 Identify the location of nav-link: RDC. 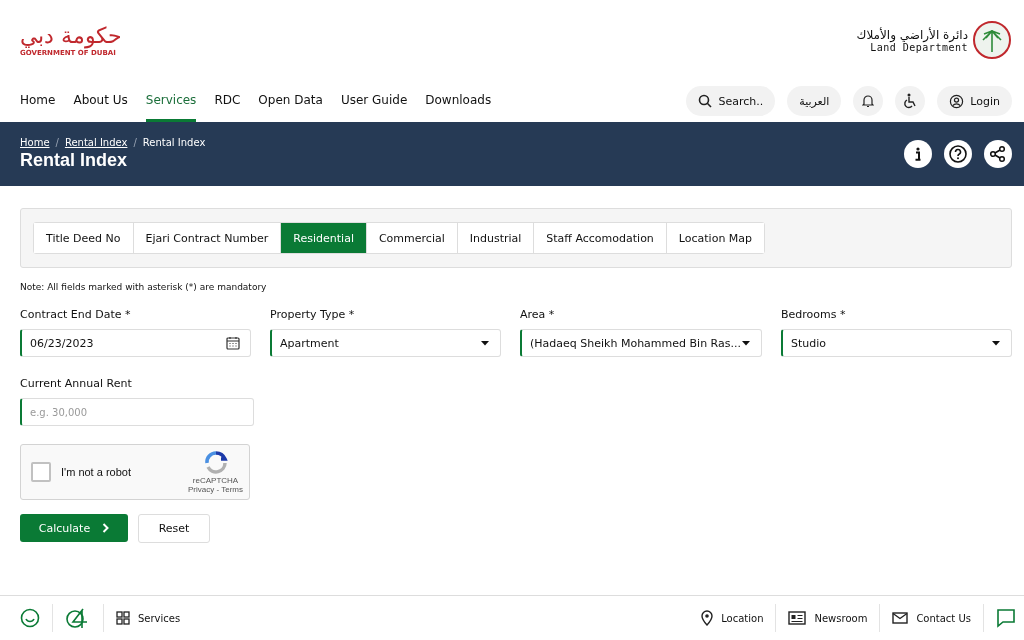
(227, 101).